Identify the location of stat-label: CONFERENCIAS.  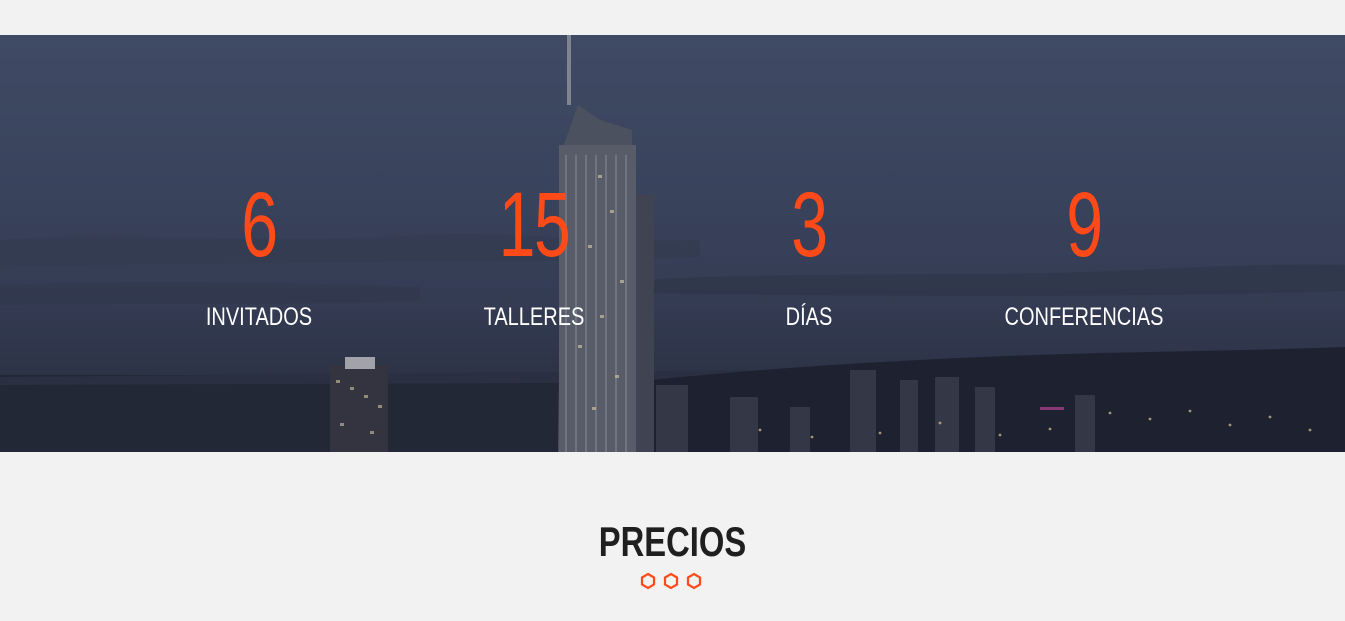
(1084, 317).